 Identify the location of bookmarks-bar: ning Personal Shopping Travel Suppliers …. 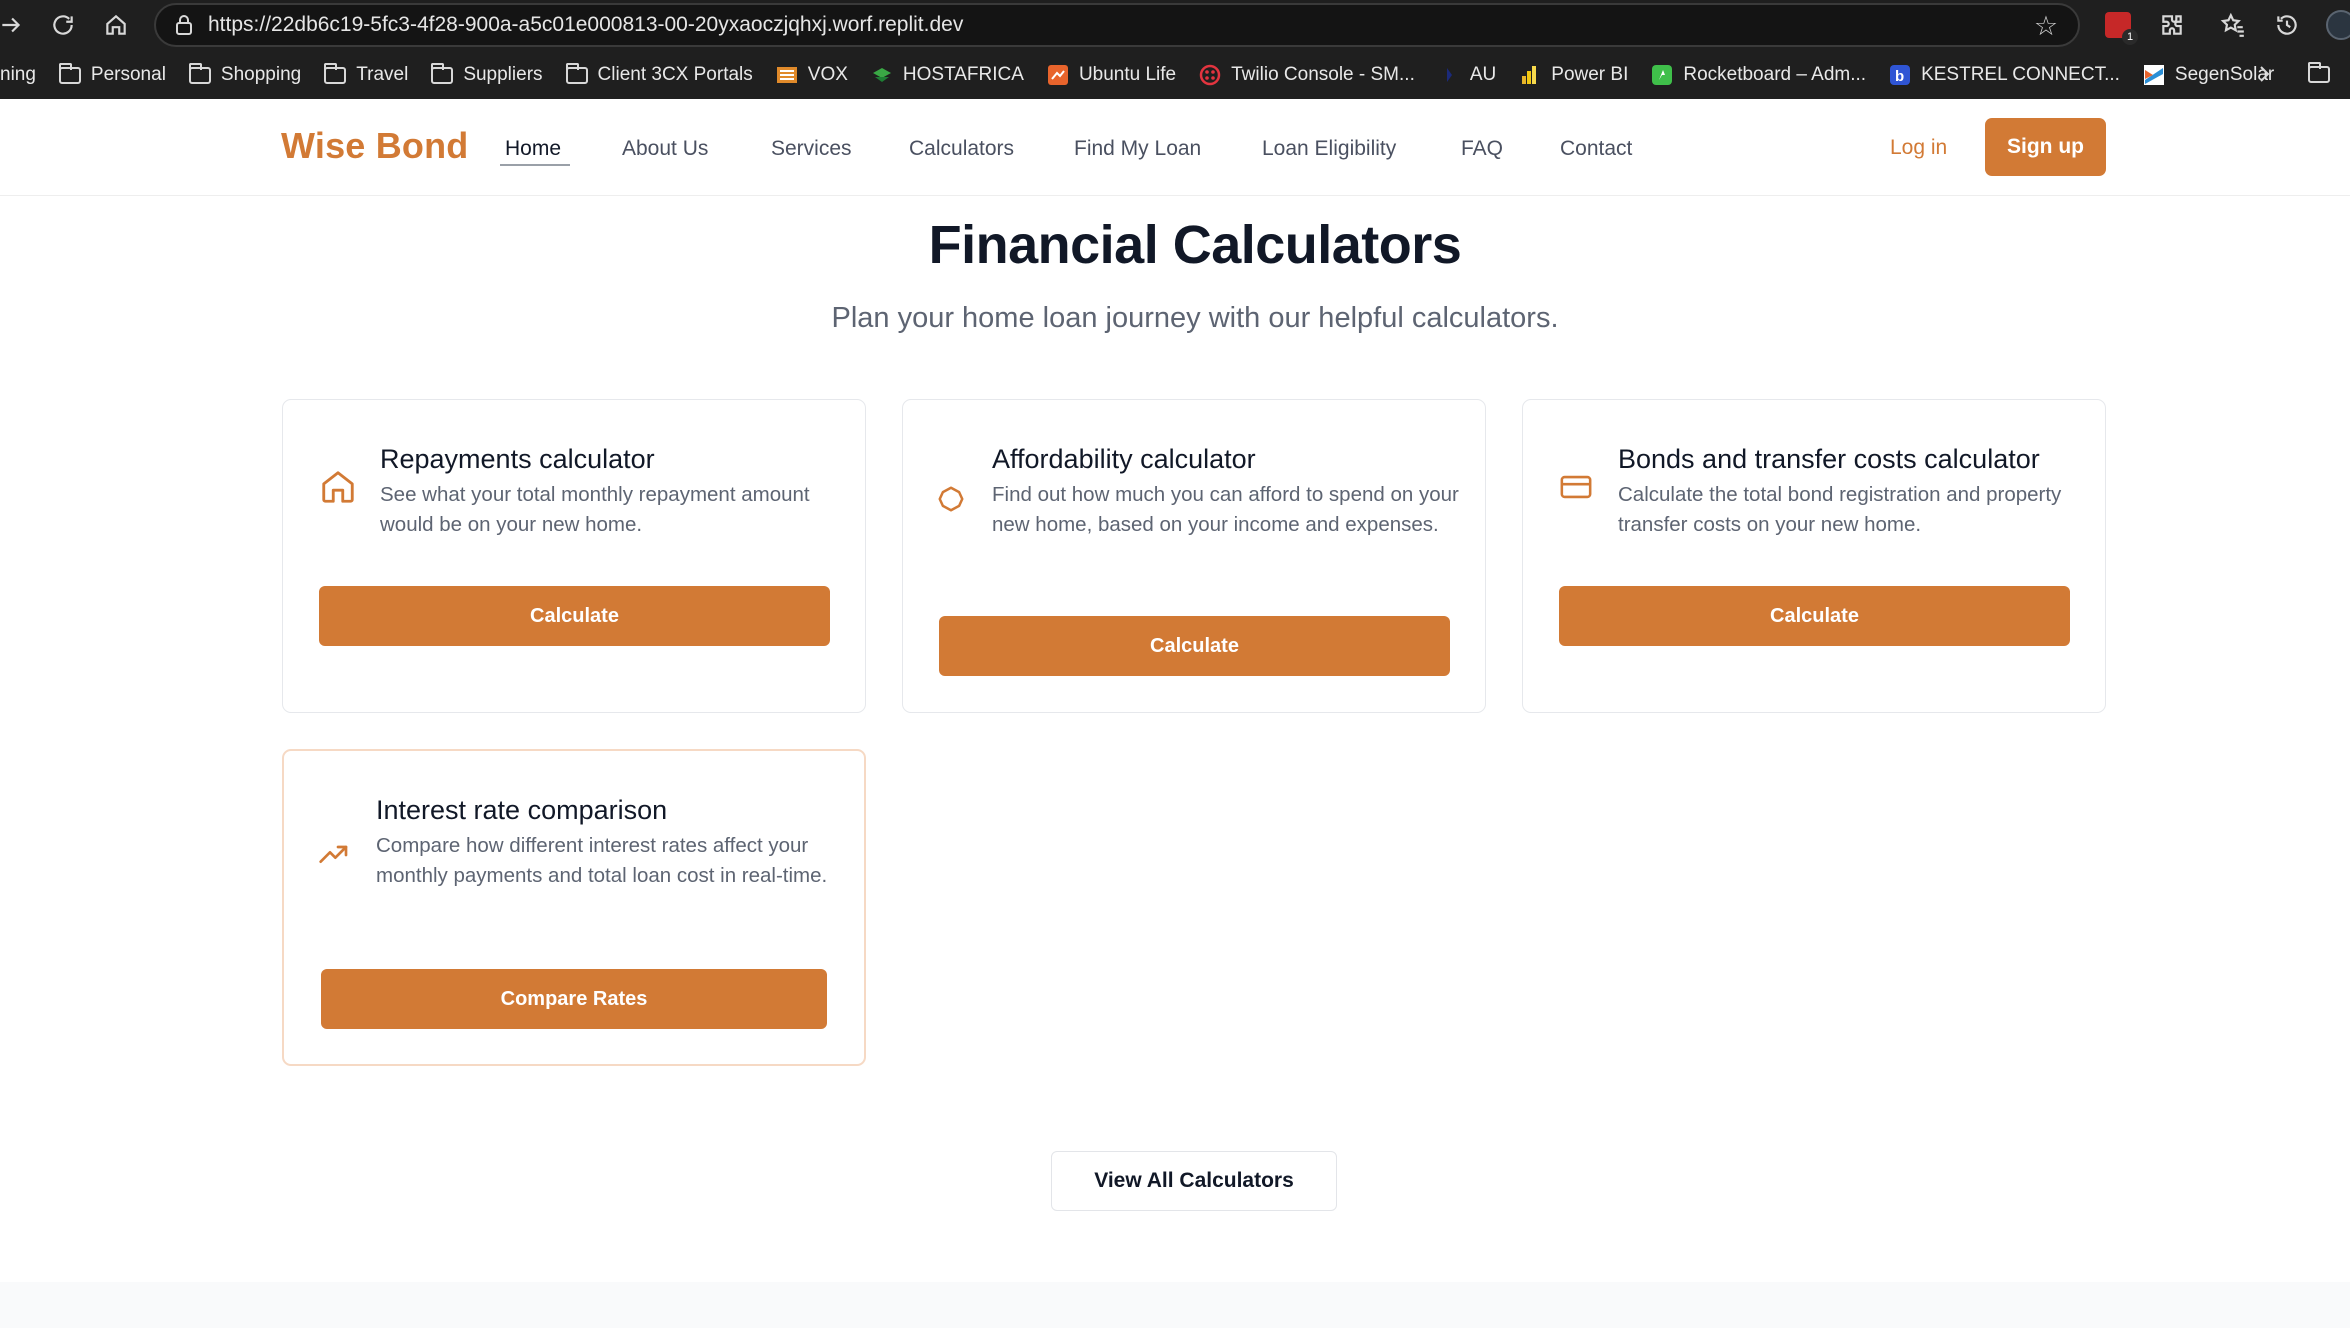
(1175, 75).